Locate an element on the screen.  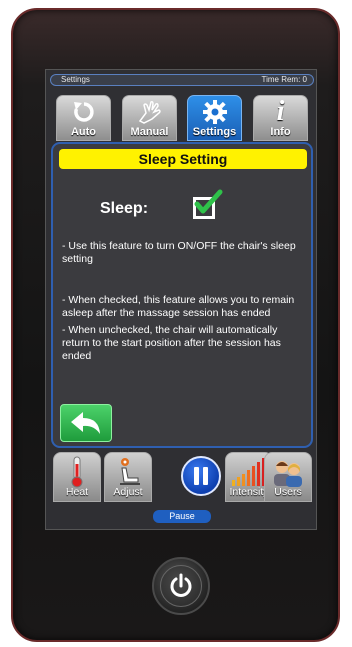
bottom-controls: Heat Adjust Intensity Users is located at coordinates (182, 478).